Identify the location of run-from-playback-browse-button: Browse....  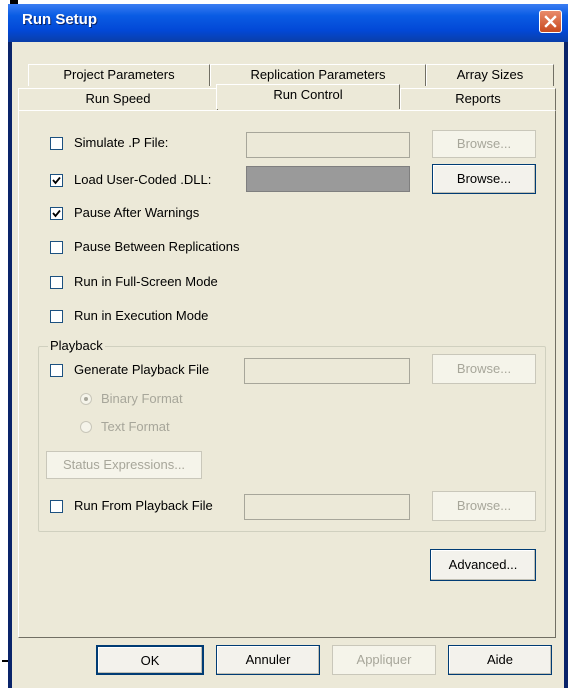
(484, 506).